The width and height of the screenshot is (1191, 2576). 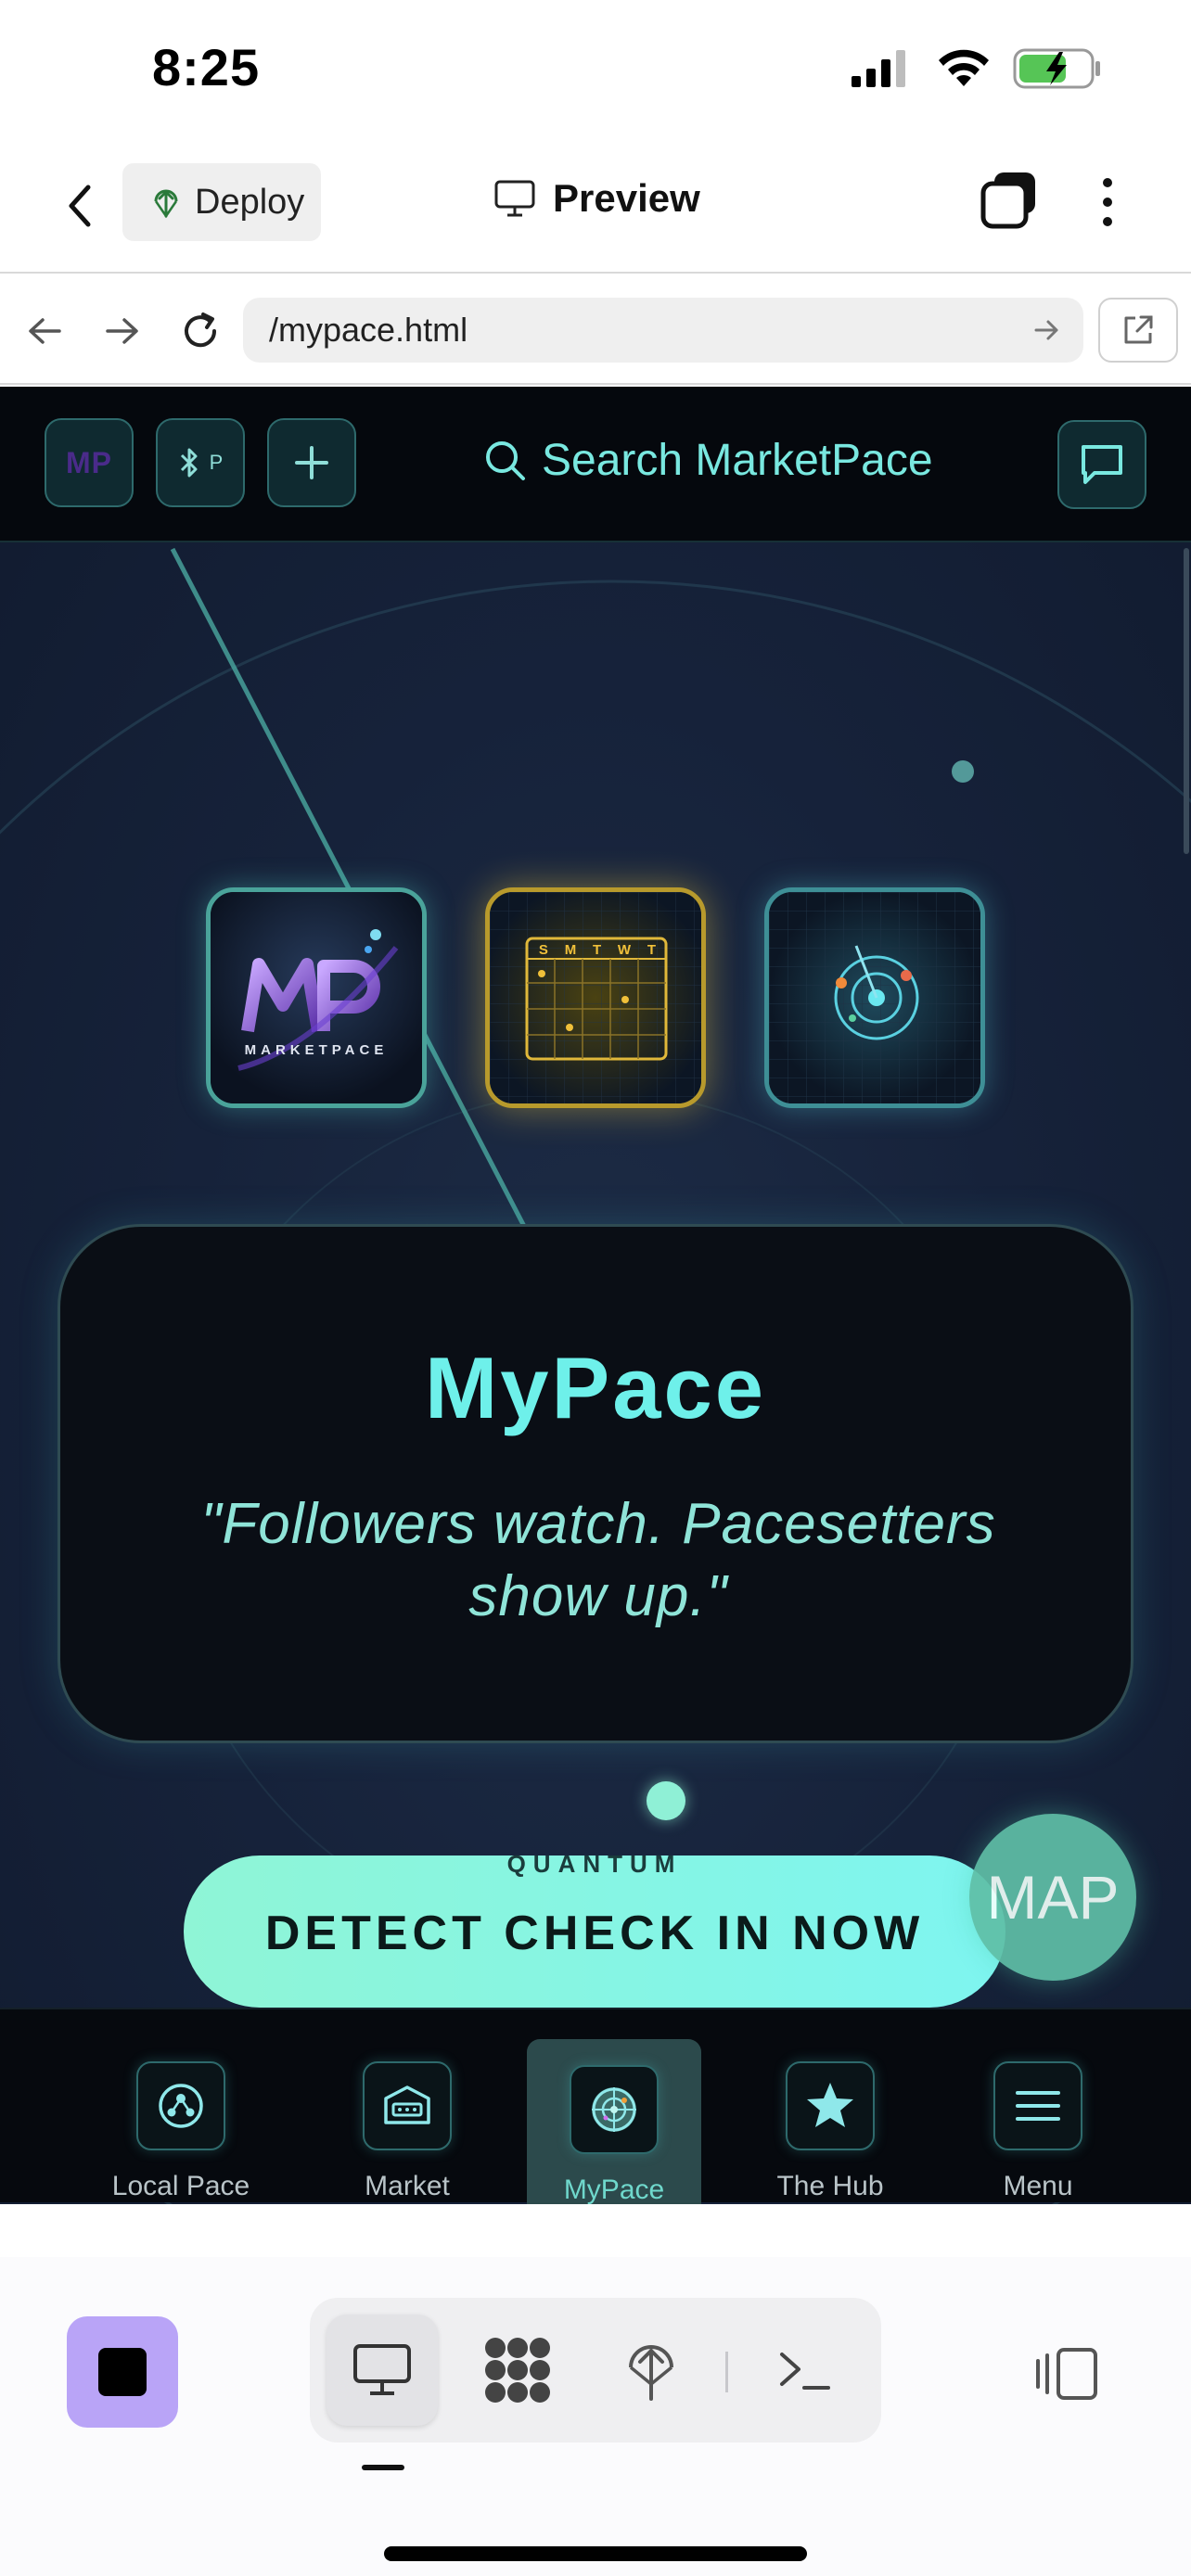 I want to click on deploy-view-button, so click(x=651, y=2370).